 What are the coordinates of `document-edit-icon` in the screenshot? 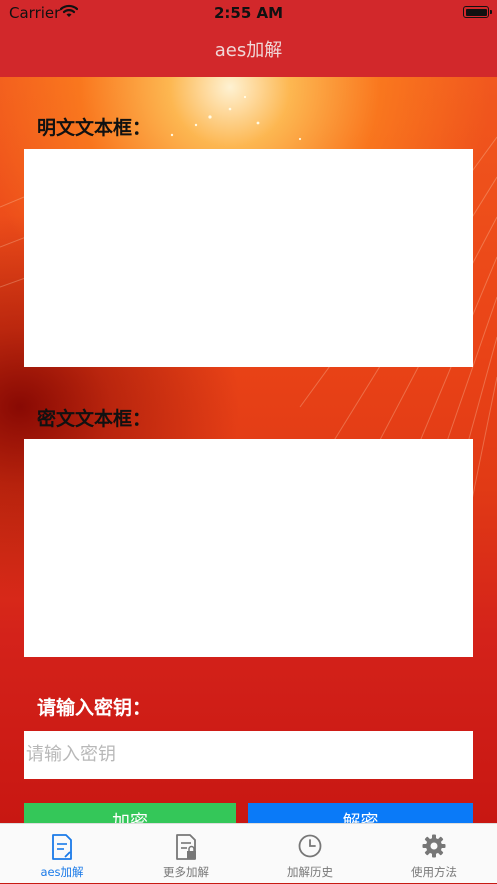 It's located at (62, 849).